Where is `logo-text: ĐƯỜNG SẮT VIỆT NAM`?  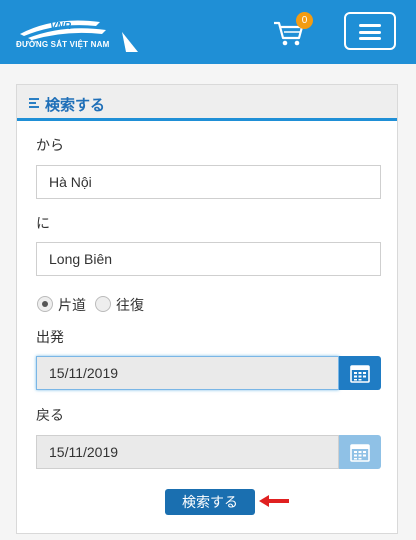
logo-text: ĐƯỜNG SẮT VIỆT NAM is located at coordinates (63, 44).